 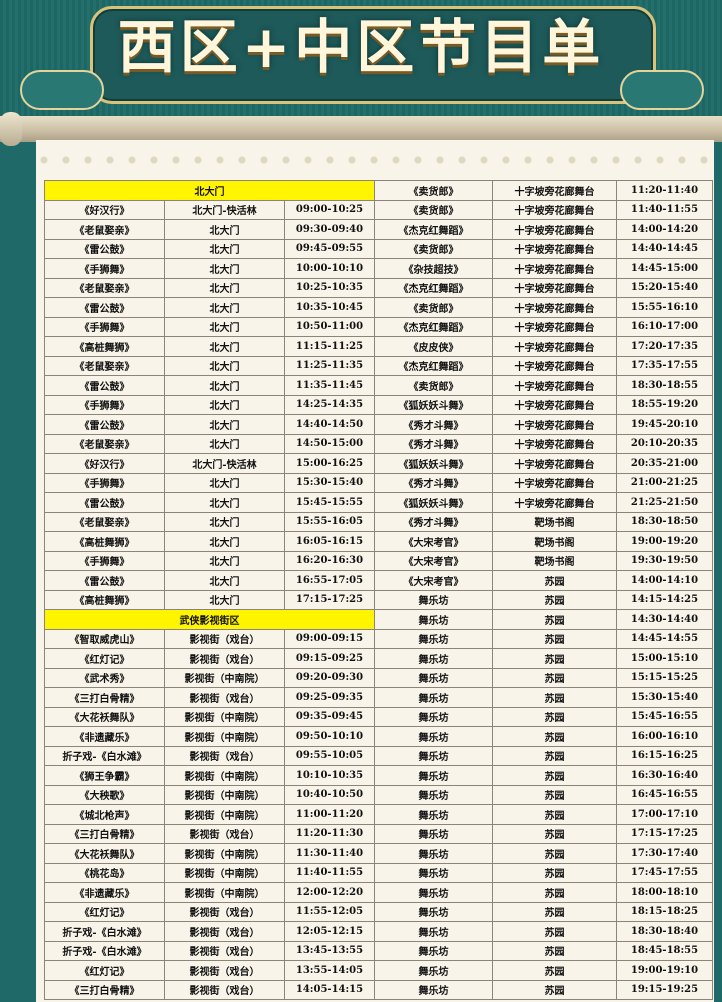 What do you see at coordinates (664, 190) in the screenshot?
I see `right-time-cell: 11:20-11:40` at bounding box center [664, 190].